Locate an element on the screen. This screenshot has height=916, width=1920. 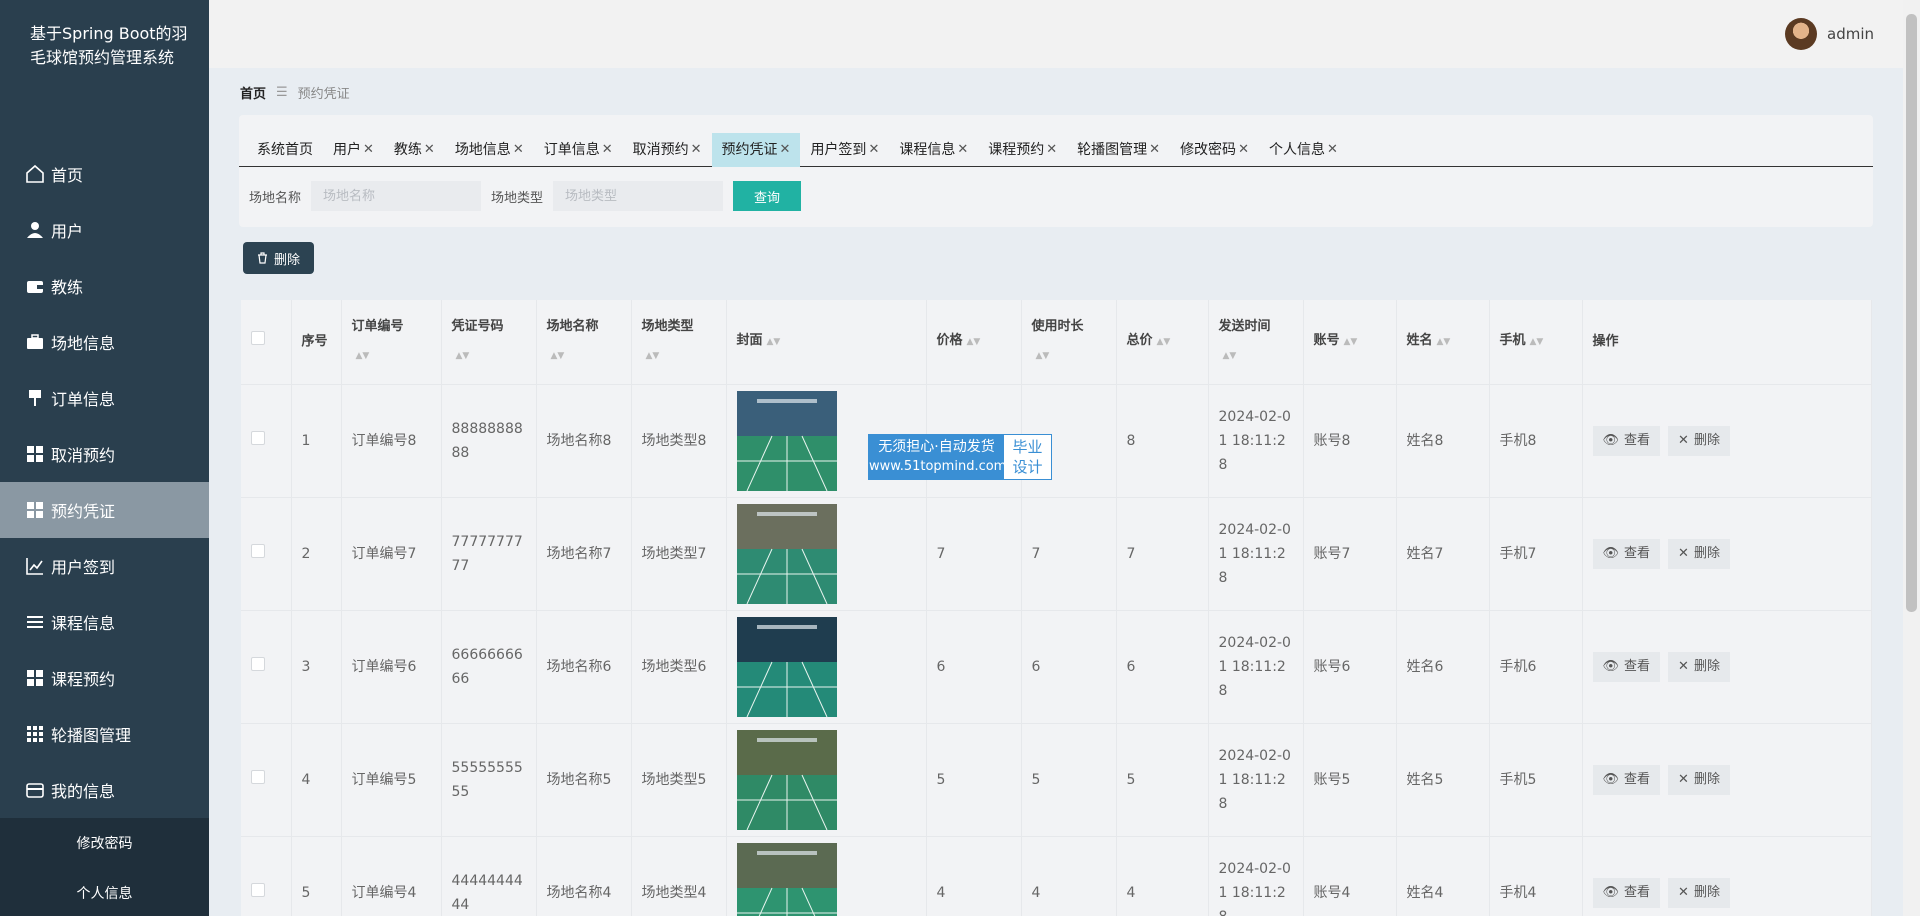
tab: 系统首页 is located at coordinates (285, 150).